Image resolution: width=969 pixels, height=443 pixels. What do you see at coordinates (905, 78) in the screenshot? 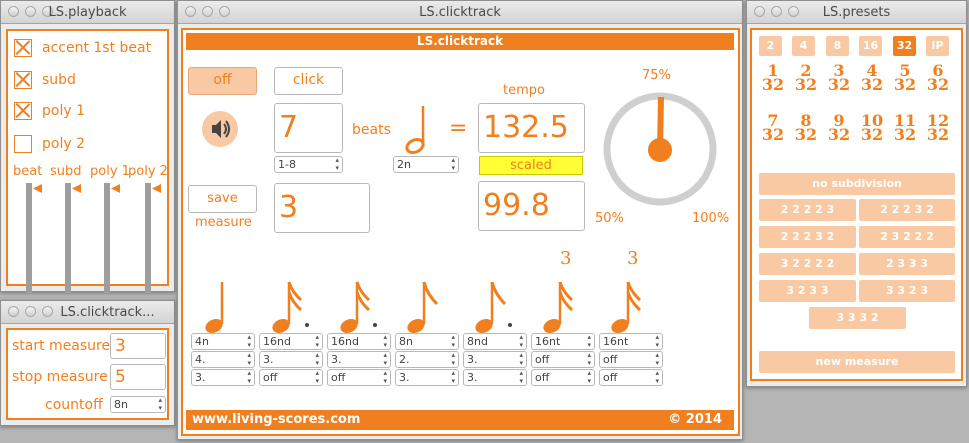
I see `time-sig-5-32: 5 32` at bounding box center [905, 78].